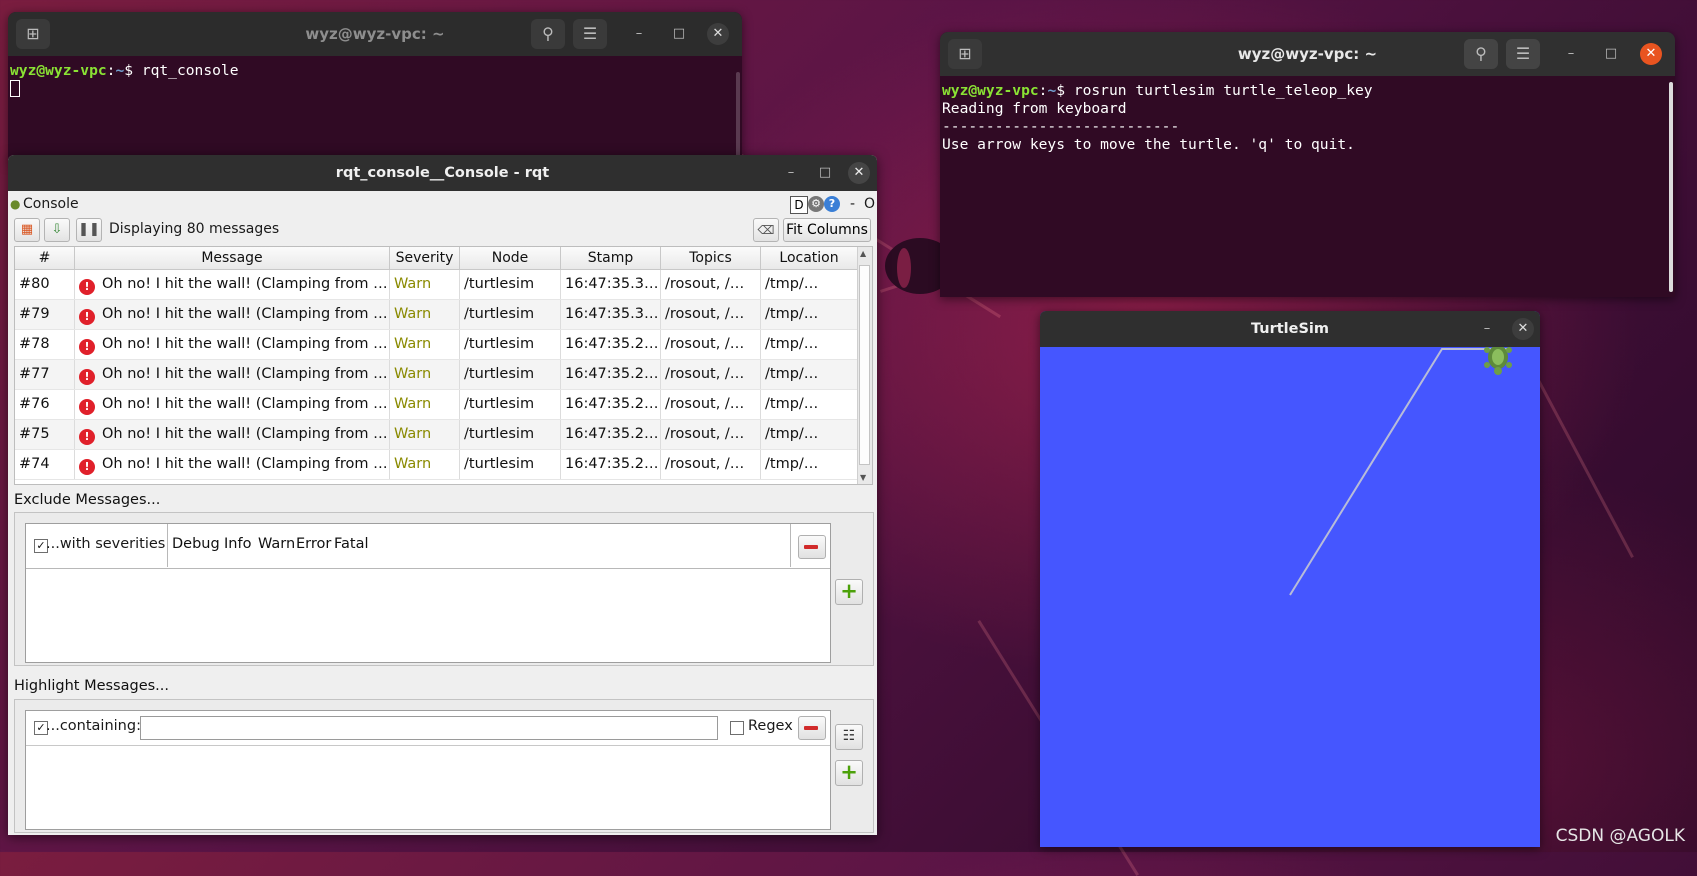 This screenshot has height=876, width=1697. Describe the element at coordinates (237, 544) in the screenshot. I see `severity-item-info: Info` at that location.